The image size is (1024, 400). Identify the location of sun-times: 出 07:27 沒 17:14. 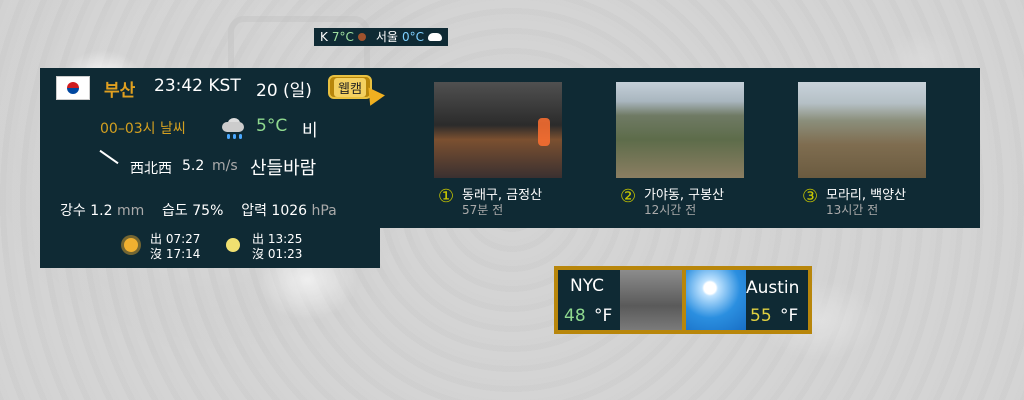
(175, 247).